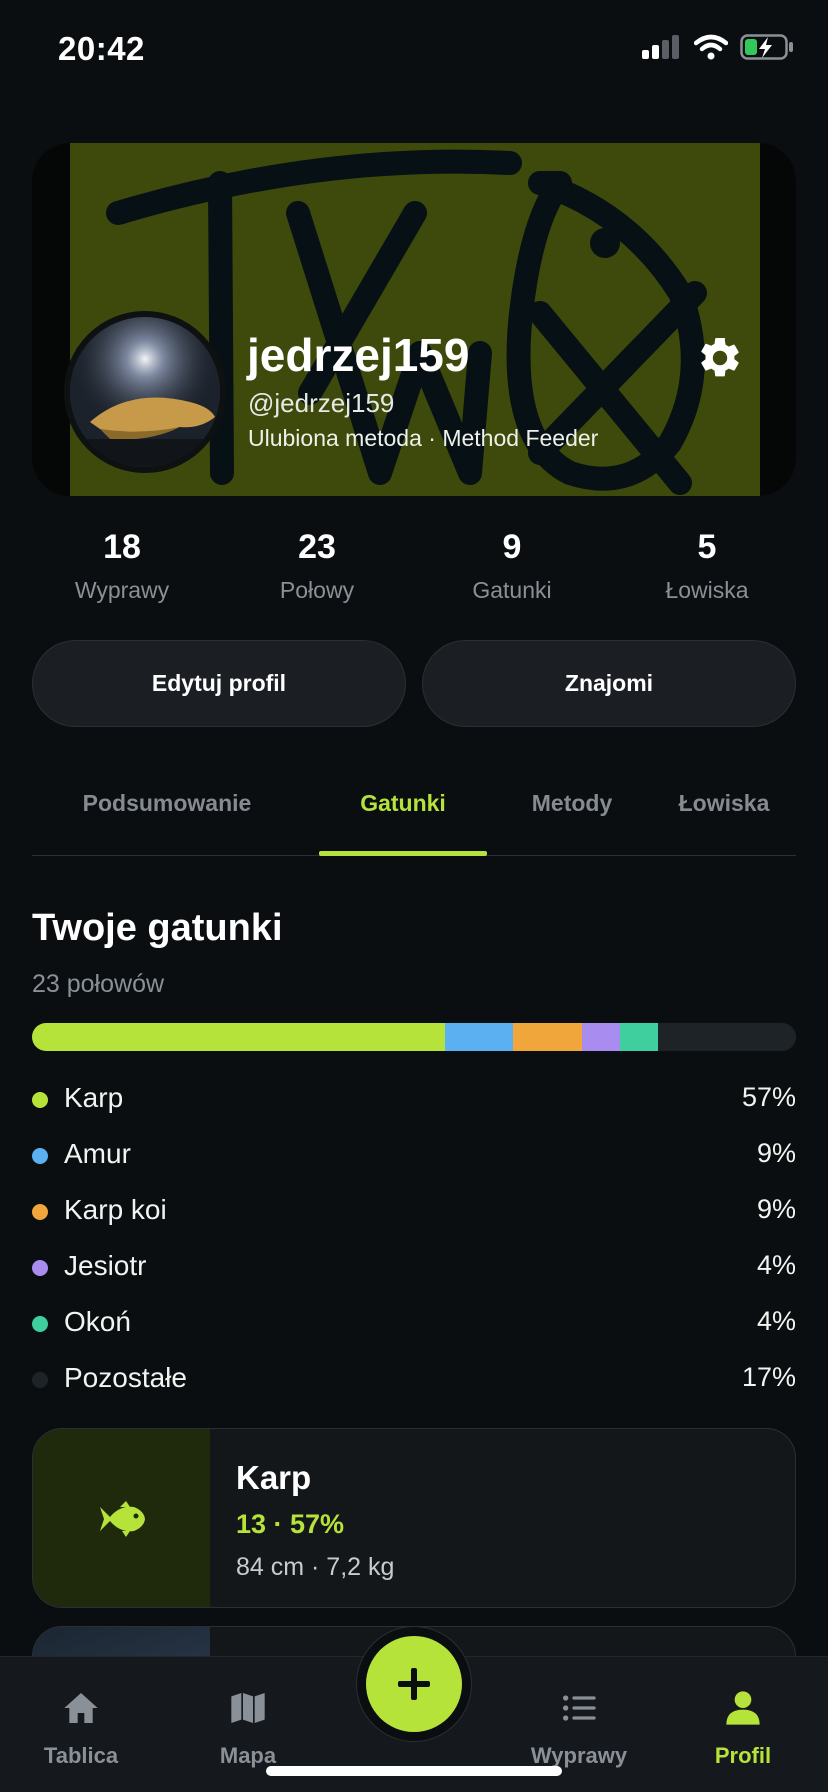  What do you see at coordinates (743, 1755) in the screenshot?
I see `nav-label: Profil` at bounding box center [743, 1755].